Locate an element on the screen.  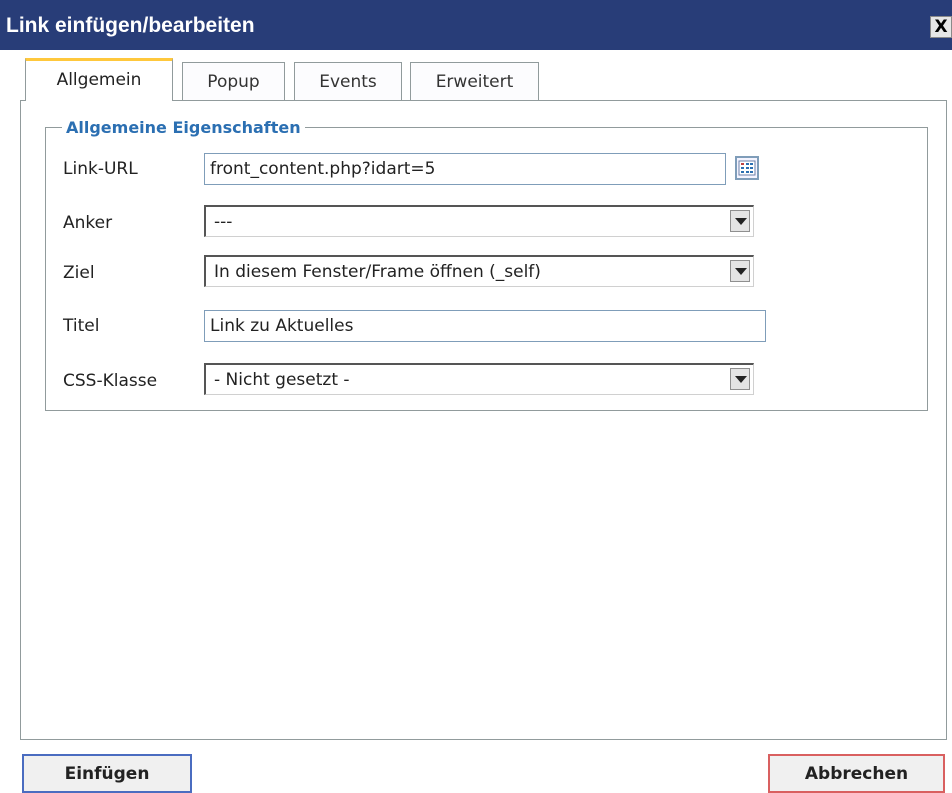
browse-icon is located at coordinates (747, 168).